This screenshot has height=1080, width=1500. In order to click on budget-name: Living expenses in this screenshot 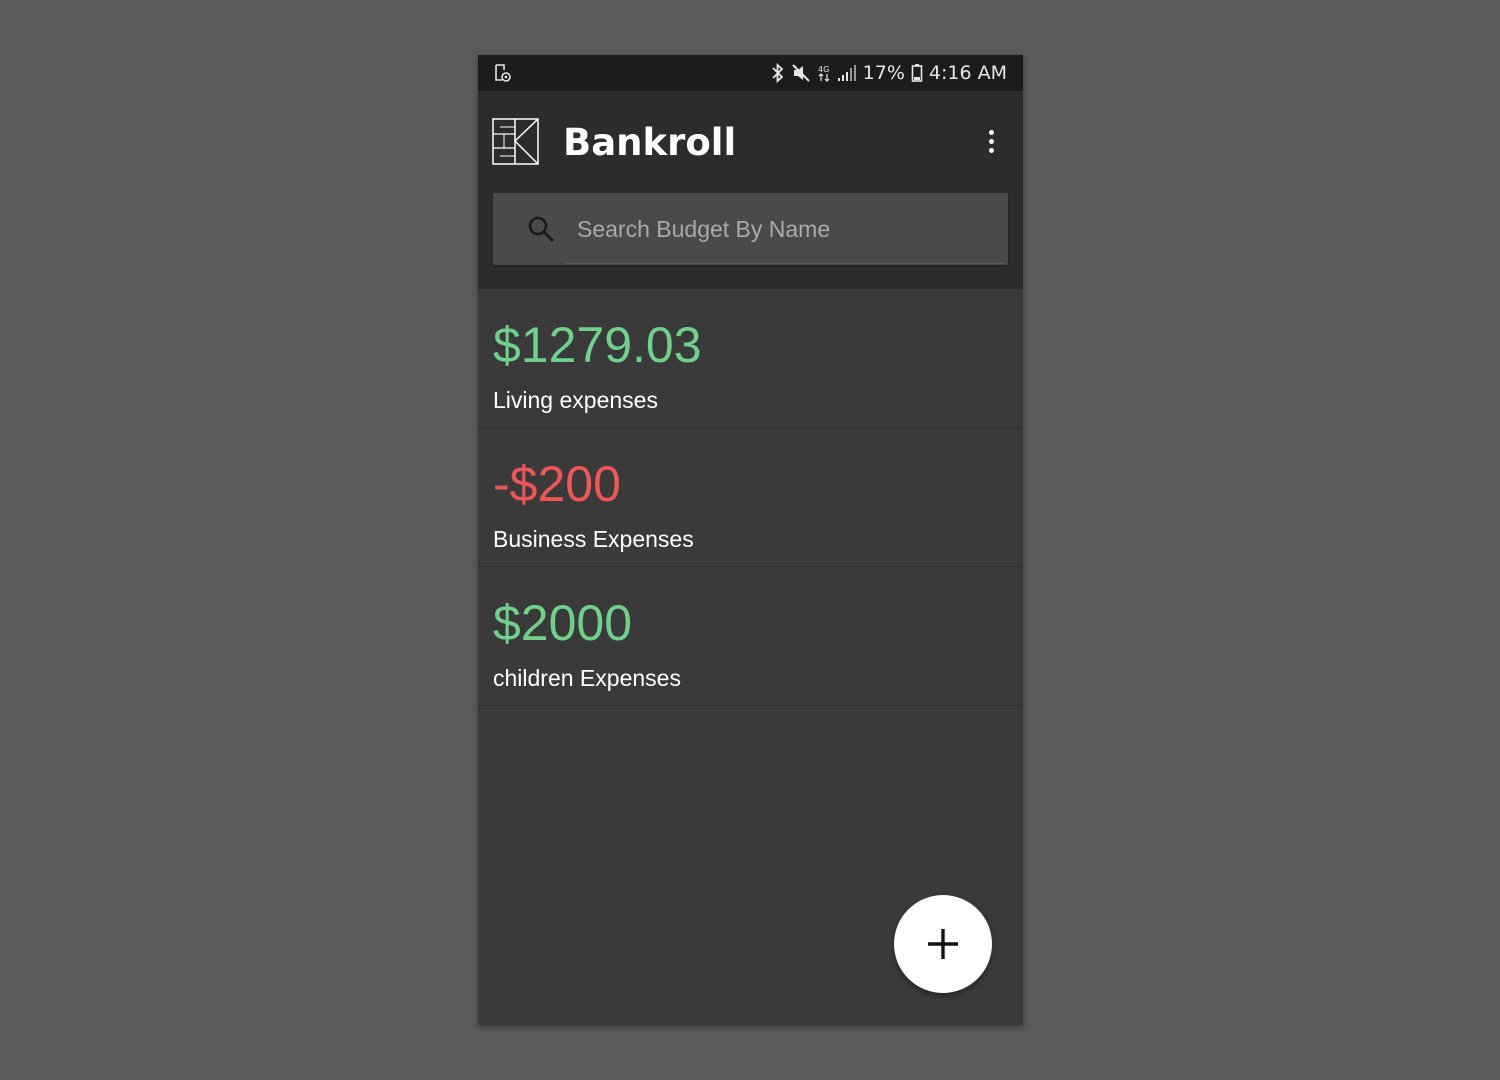, I will do `click(575, 400)`.